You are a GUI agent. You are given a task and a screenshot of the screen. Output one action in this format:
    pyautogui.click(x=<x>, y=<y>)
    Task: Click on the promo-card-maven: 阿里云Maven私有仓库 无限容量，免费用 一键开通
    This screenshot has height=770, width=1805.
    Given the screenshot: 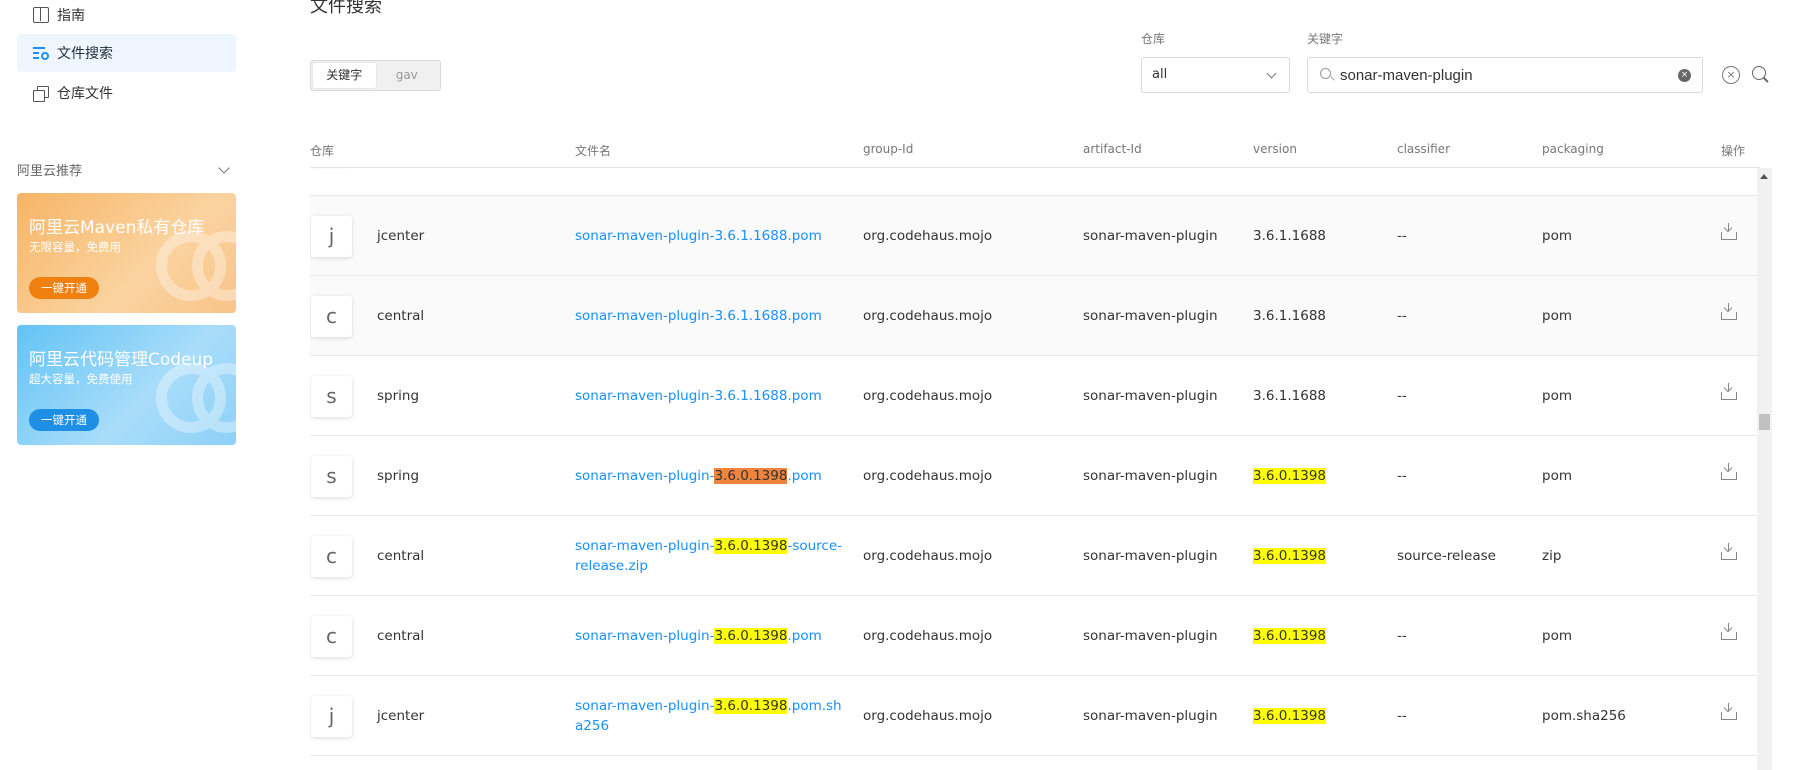 What is the action you would take?
    pyautogui.click(x=126, y=253)
    